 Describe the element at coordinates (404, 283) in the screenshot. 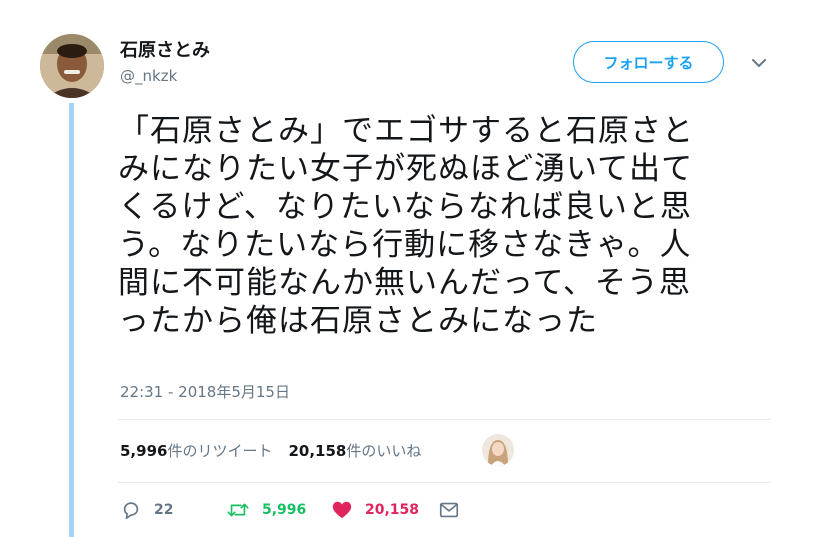

I see `tweet-text-line: 間に不可能なんか無いんだって、そう思` at that location.